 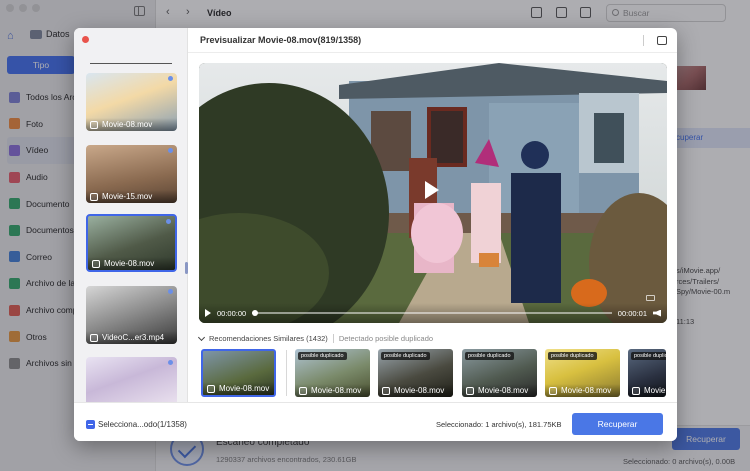 What do you see at coordinates (650, 298) in the screenshot?
I see `fullscreen-icon` at bounding box center [650, 298].